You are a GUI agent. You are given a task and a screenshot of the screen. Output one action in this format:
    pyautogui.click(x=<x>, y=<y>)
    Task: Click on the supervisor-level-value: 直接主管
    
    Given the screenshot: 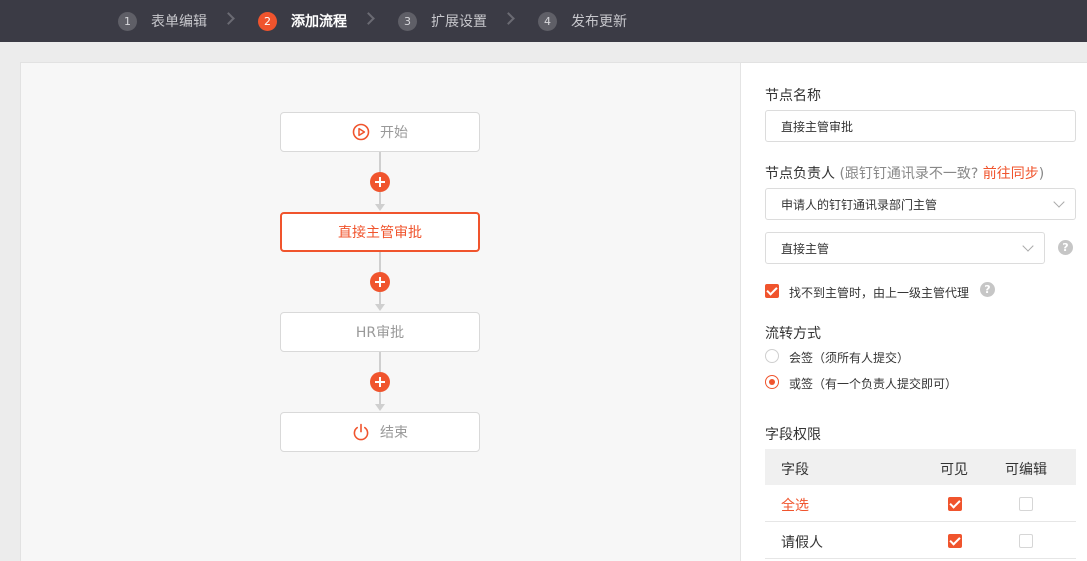 What is the action you would take?
    pyautogui.click(x=805, y=248)
    